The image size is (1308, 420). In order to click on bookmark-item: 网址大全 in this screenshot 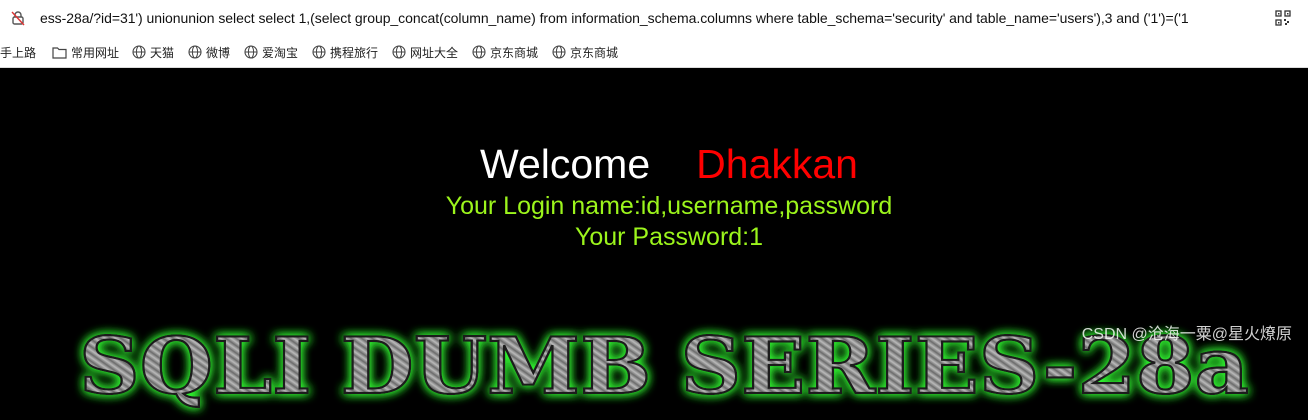, I will do `click(425, 52)`.